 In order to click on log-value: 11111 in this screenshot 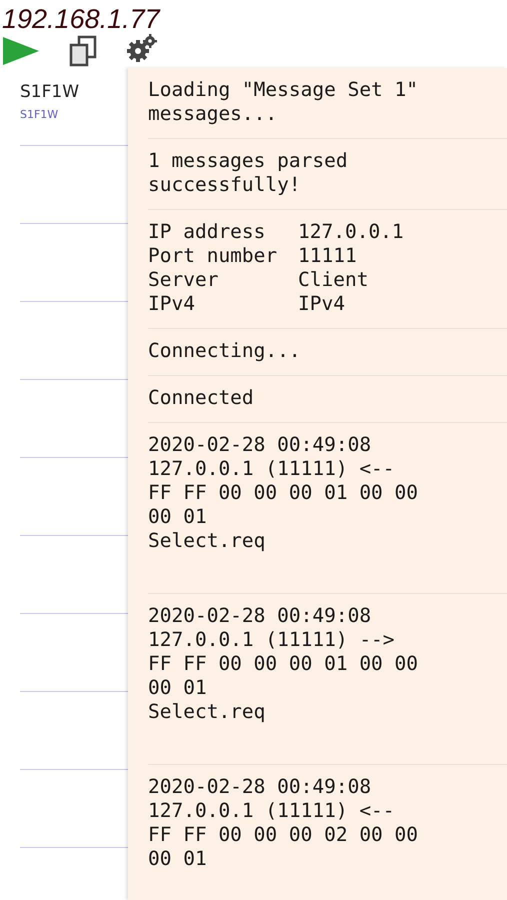, I will do `click(327, 256)`.